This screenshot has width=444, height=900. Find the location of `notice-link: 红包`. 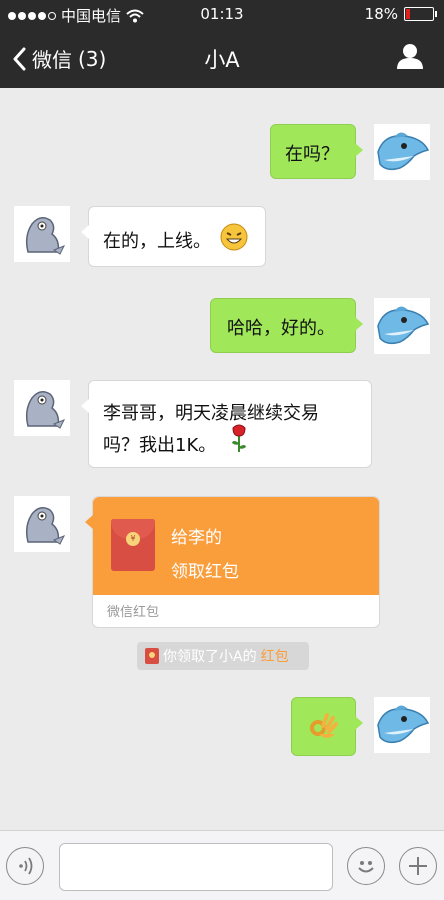

notice-link: 红包 is located at coordinates (275, 656).